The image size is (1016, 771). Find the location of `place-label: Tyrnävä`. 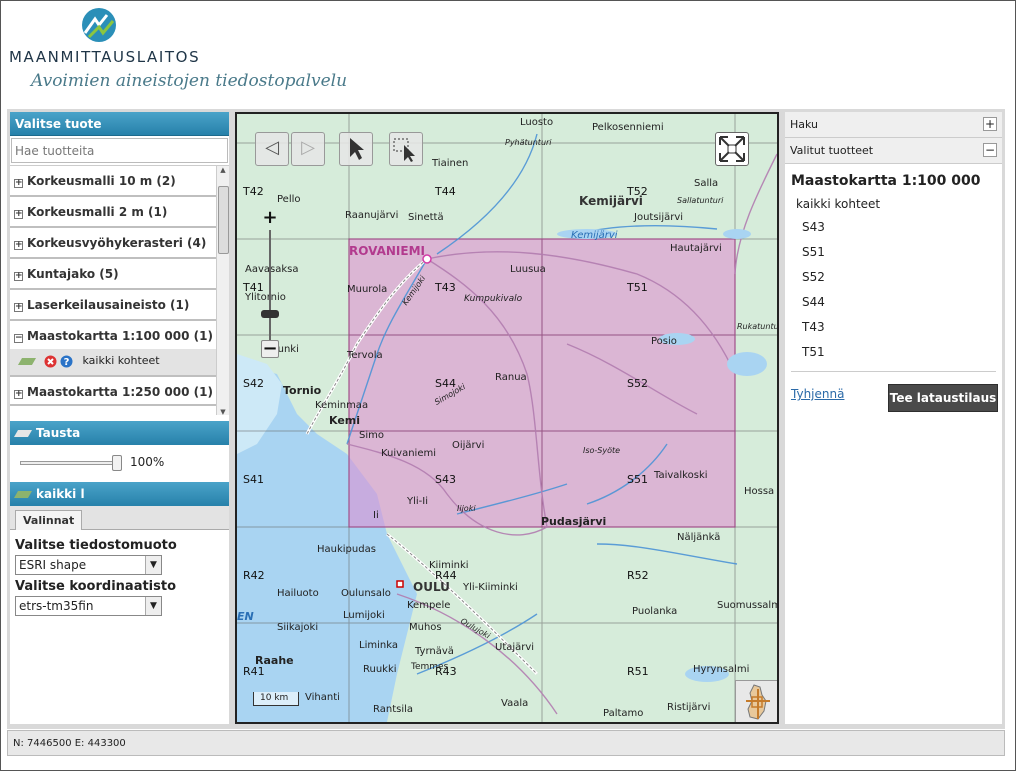

place-label: Tyrnävä is located at coordinates (434, 651).